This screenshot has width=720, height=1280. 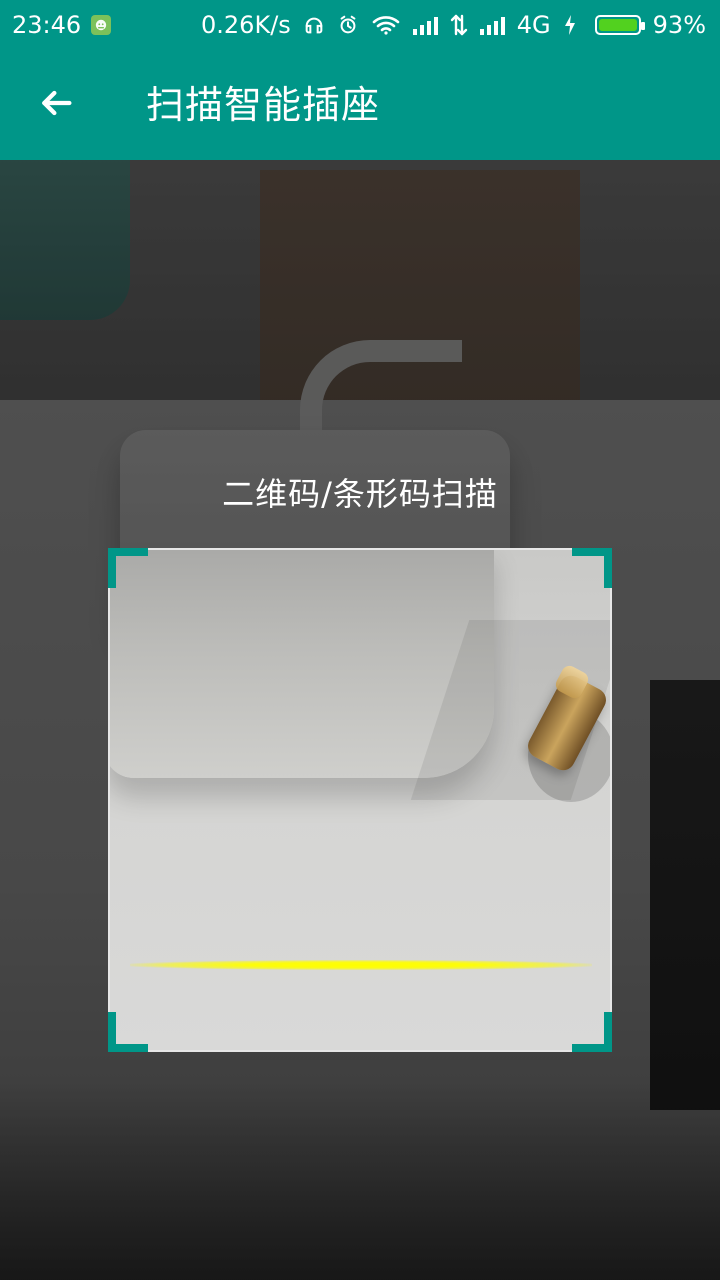 I want to click on app-bar: 扫描智能插座, so click(x=360, y=105).